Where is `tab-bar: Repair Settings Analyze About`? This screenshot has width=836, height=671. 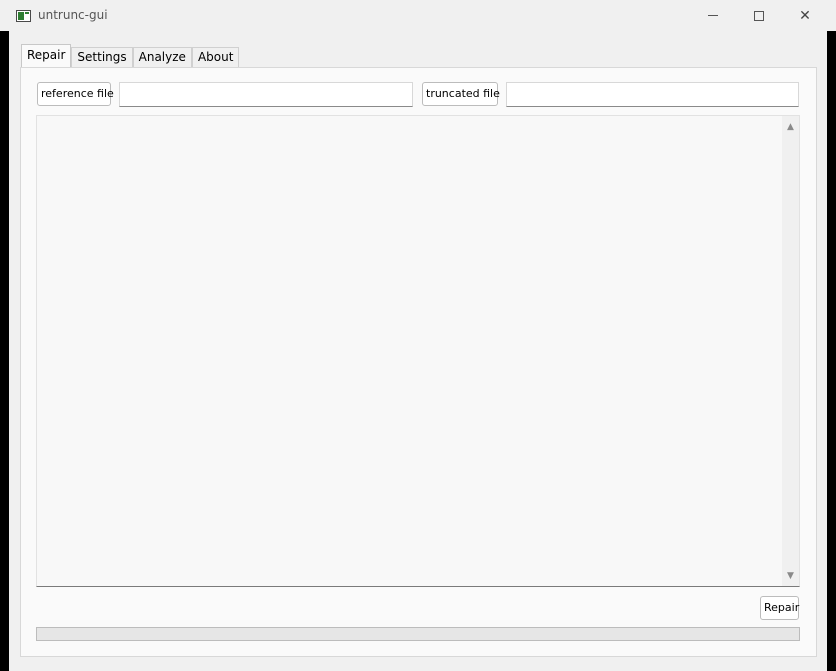
tab-bar: Repair Settings Analyze About is located at coordinates (130, 55).